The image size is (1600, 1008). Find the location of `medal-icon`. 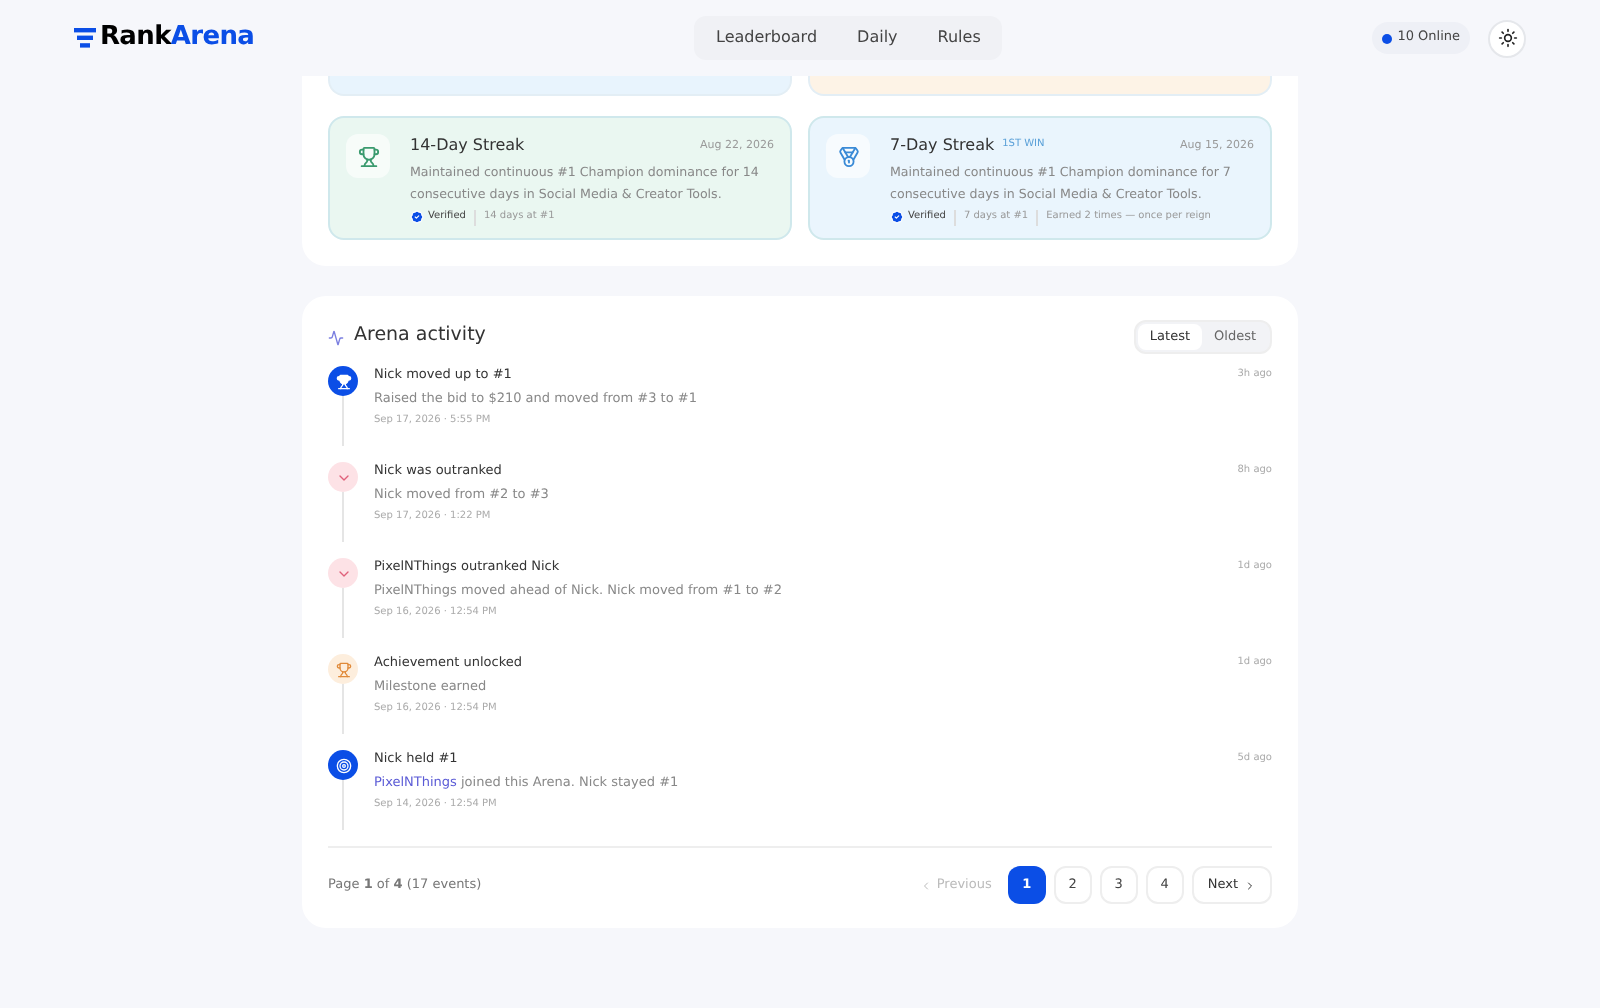

medal-icon is located at coordinates (848, 156).